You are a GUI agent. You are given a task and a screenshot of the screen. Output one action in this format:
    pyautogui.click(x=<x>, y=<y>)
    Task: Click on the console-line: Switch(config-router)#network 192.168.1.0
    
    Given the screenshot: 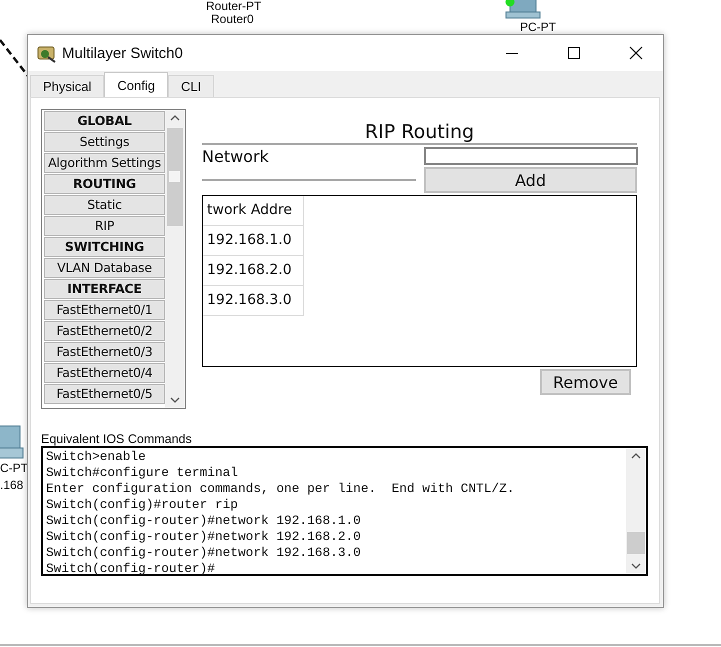 What is the action you would take?
    pyautogui.click(x=204, y=521)
    